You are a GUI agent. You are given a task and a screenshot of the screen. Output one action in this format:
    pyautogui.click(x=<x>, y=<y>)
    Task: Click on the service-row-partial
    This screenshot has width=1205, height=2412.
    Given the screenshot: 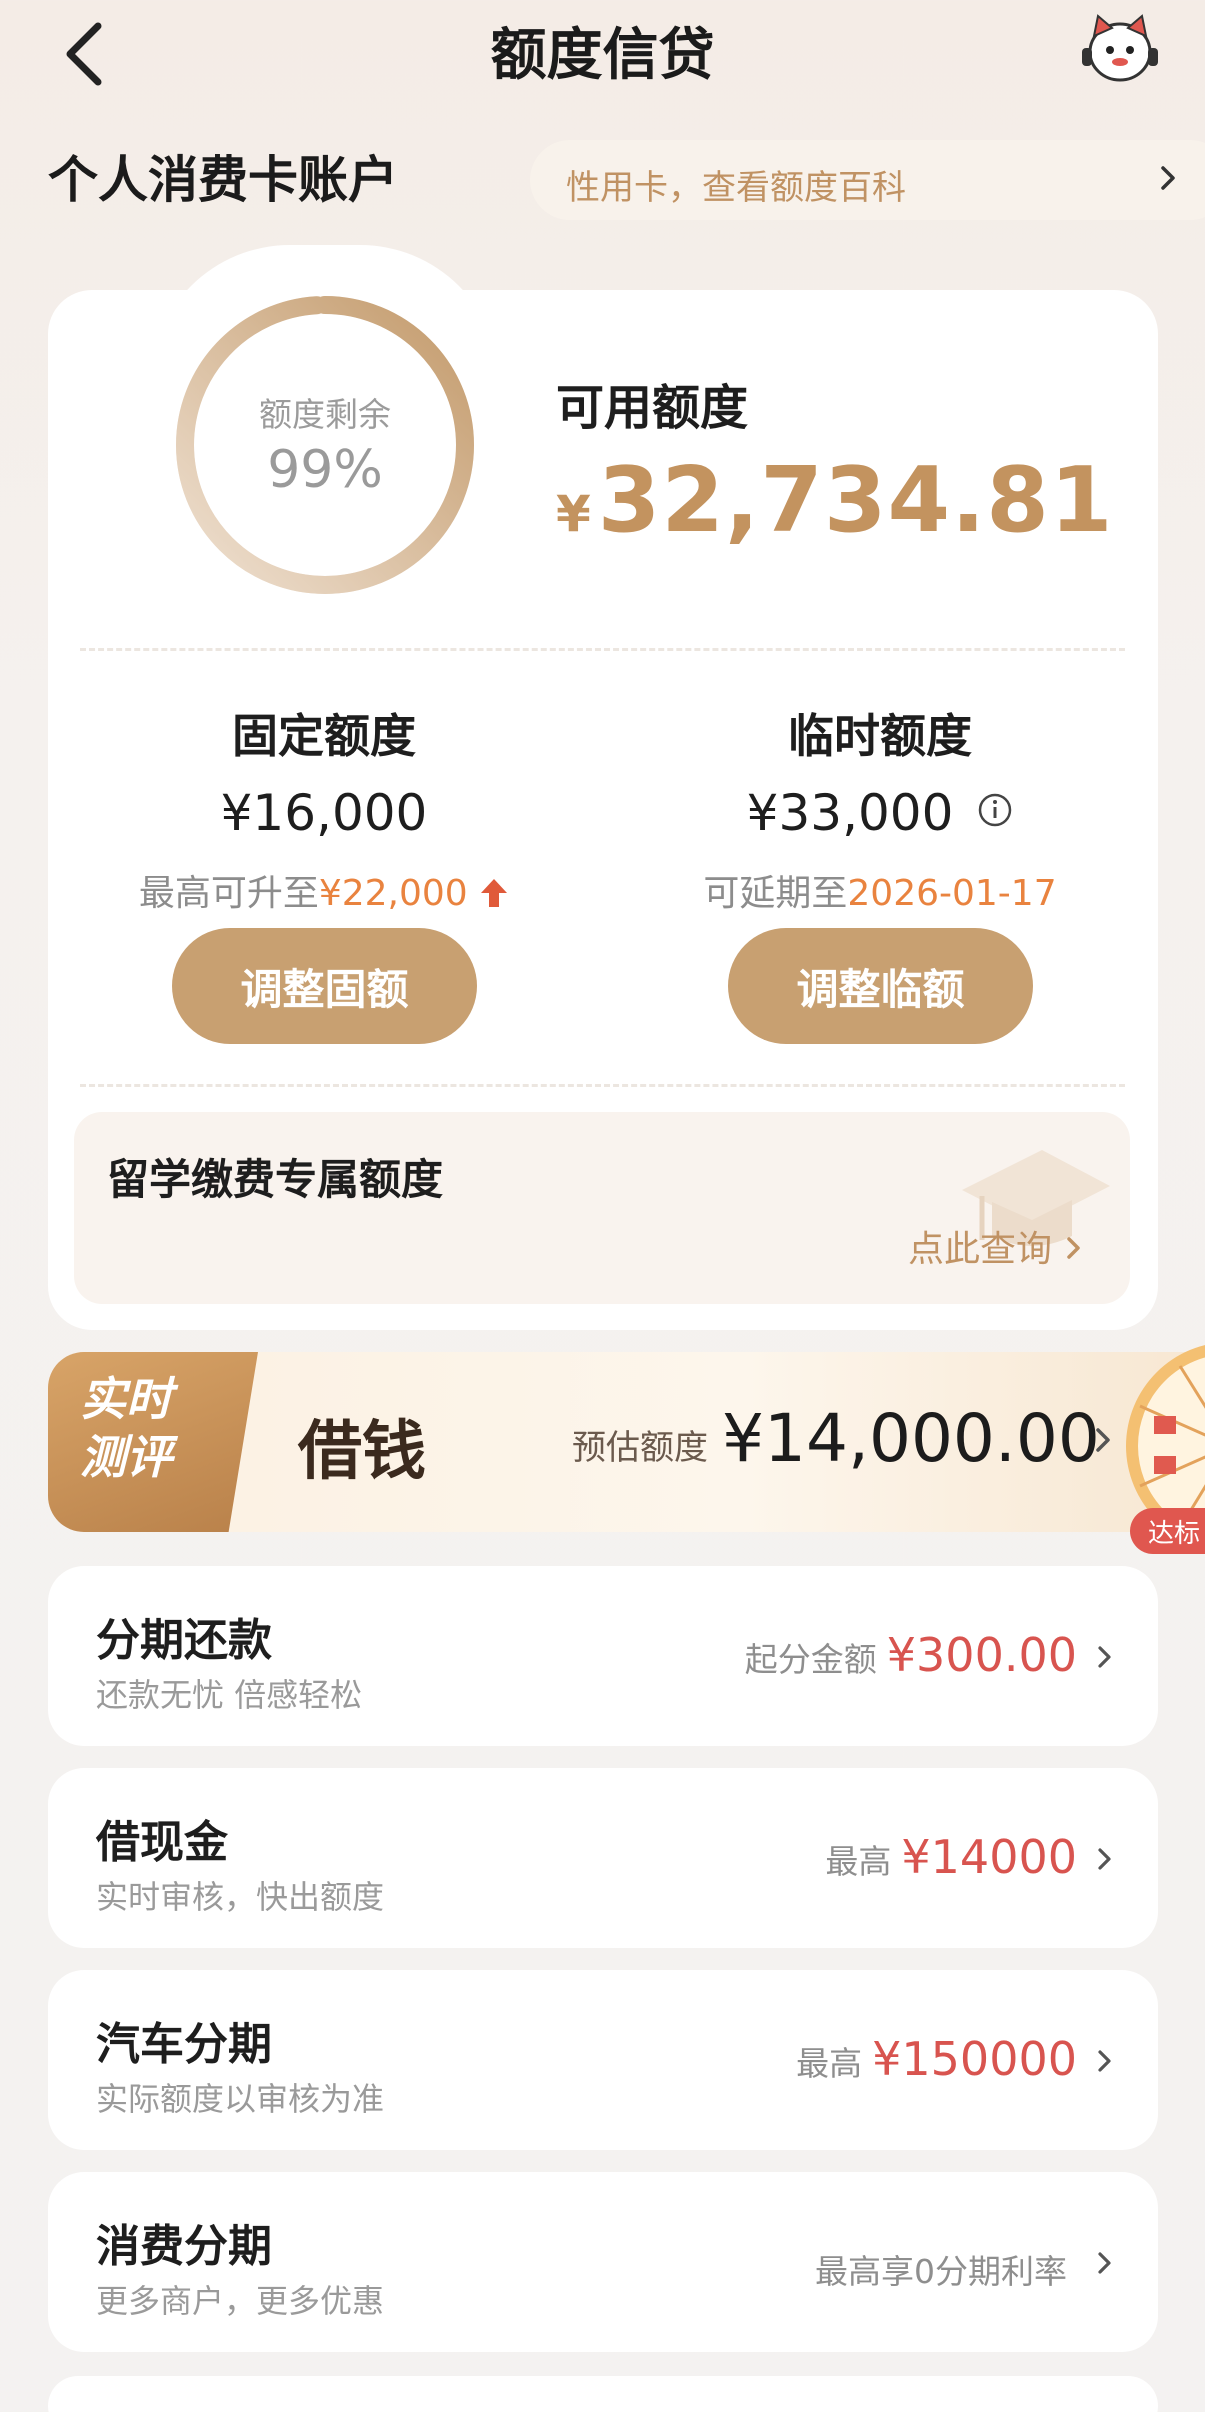 What is the action you would take?
    pyautogui.click(x=603, y=2394)
    